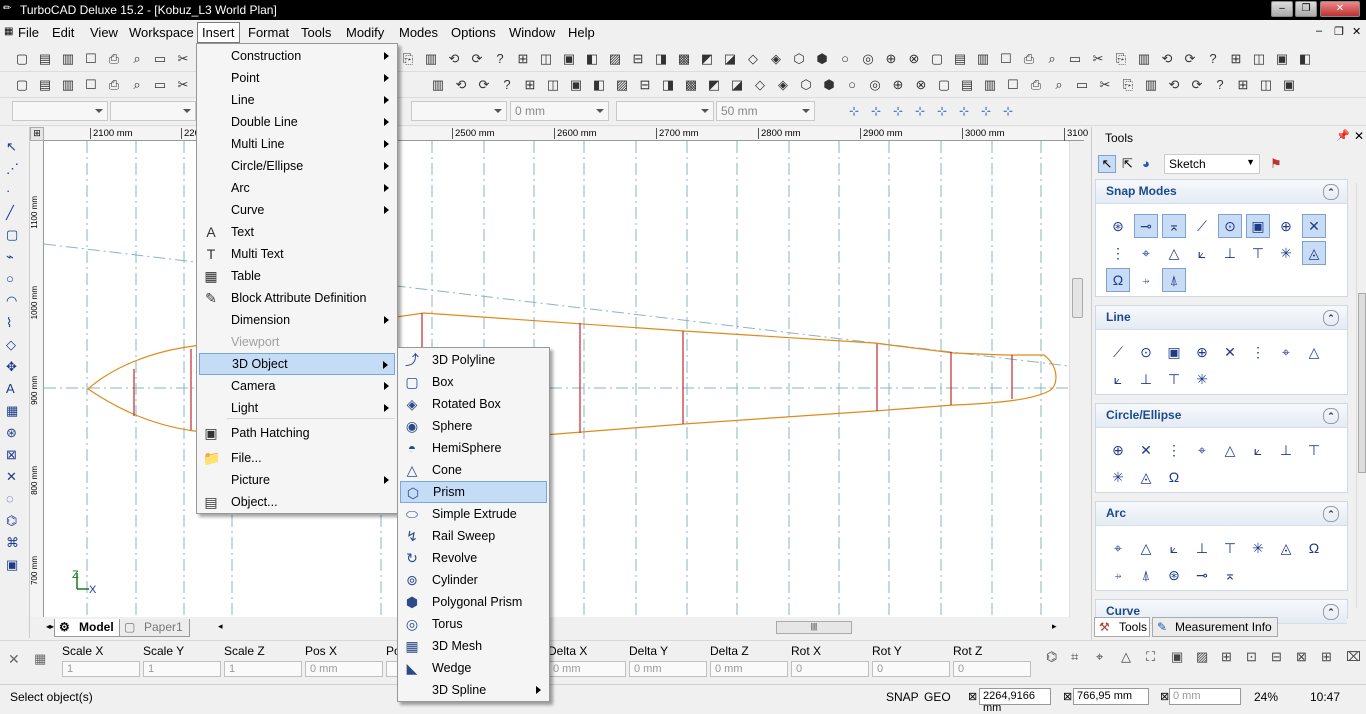 This screenshot has width=1366, height=714. Describe the element at coordinates (10, 257) in the screenshot. I see `left-tool-icon-5: ⌁` at that location.